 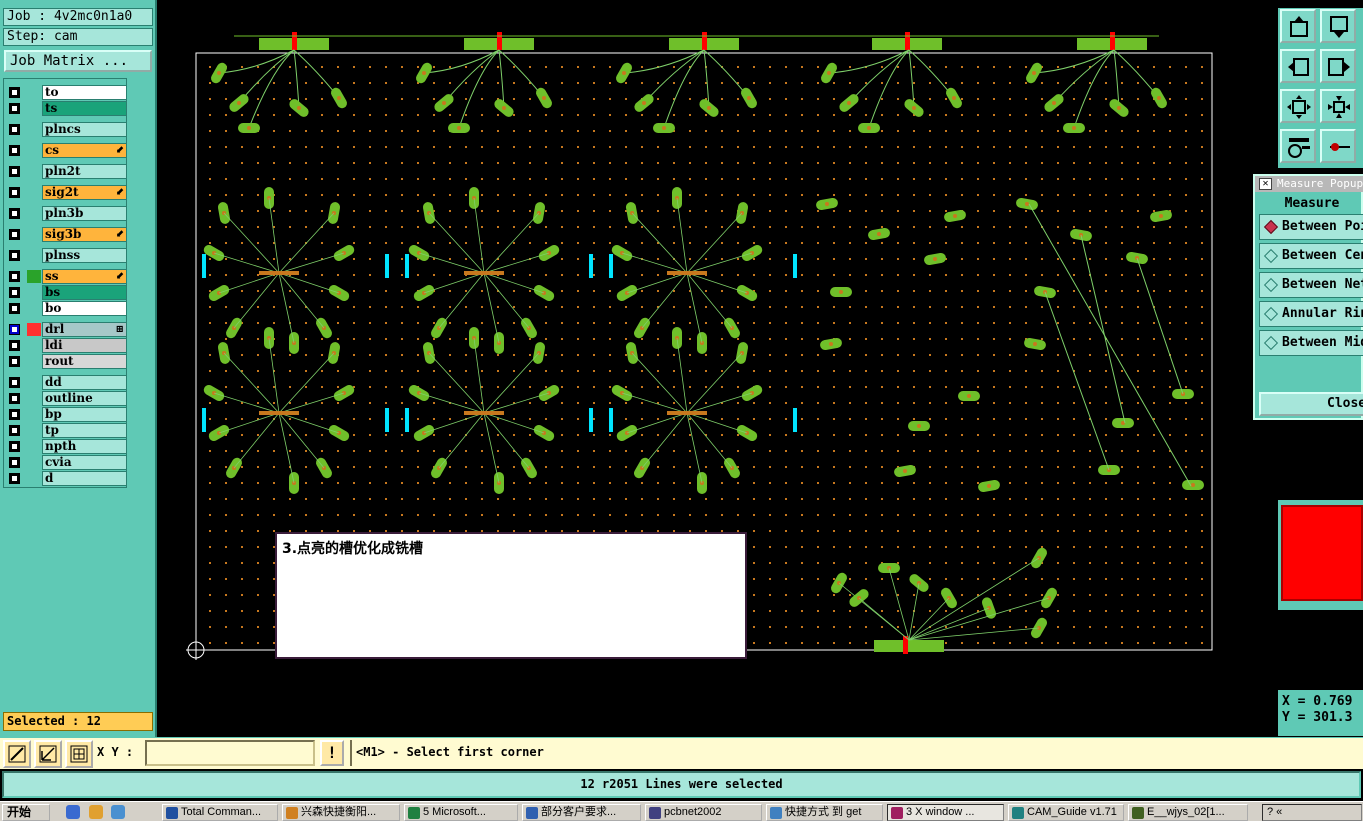 I want to click on ie-icon, so click(x=73, y=812).